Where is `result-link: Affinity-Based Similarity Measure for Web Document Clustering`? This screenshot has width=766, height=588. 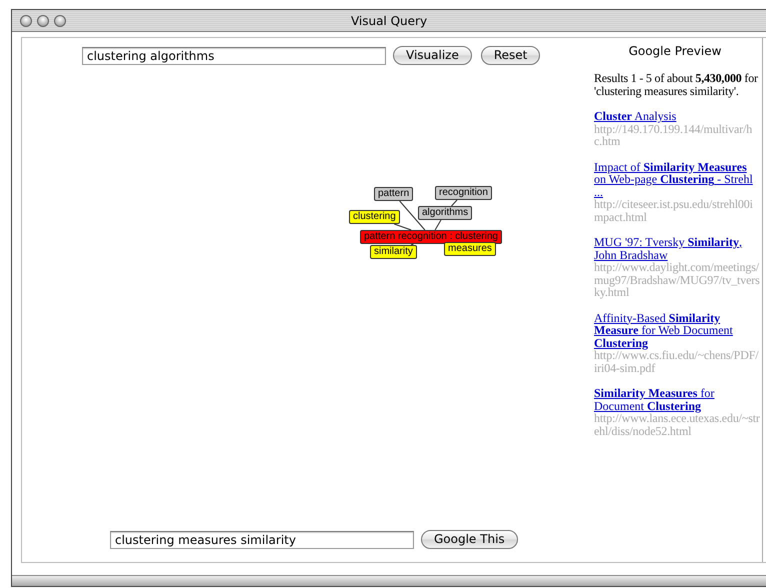 result-link: Affinity-Based Similarity Measure for Web Document Clustering is located at coordinates (677, 330).